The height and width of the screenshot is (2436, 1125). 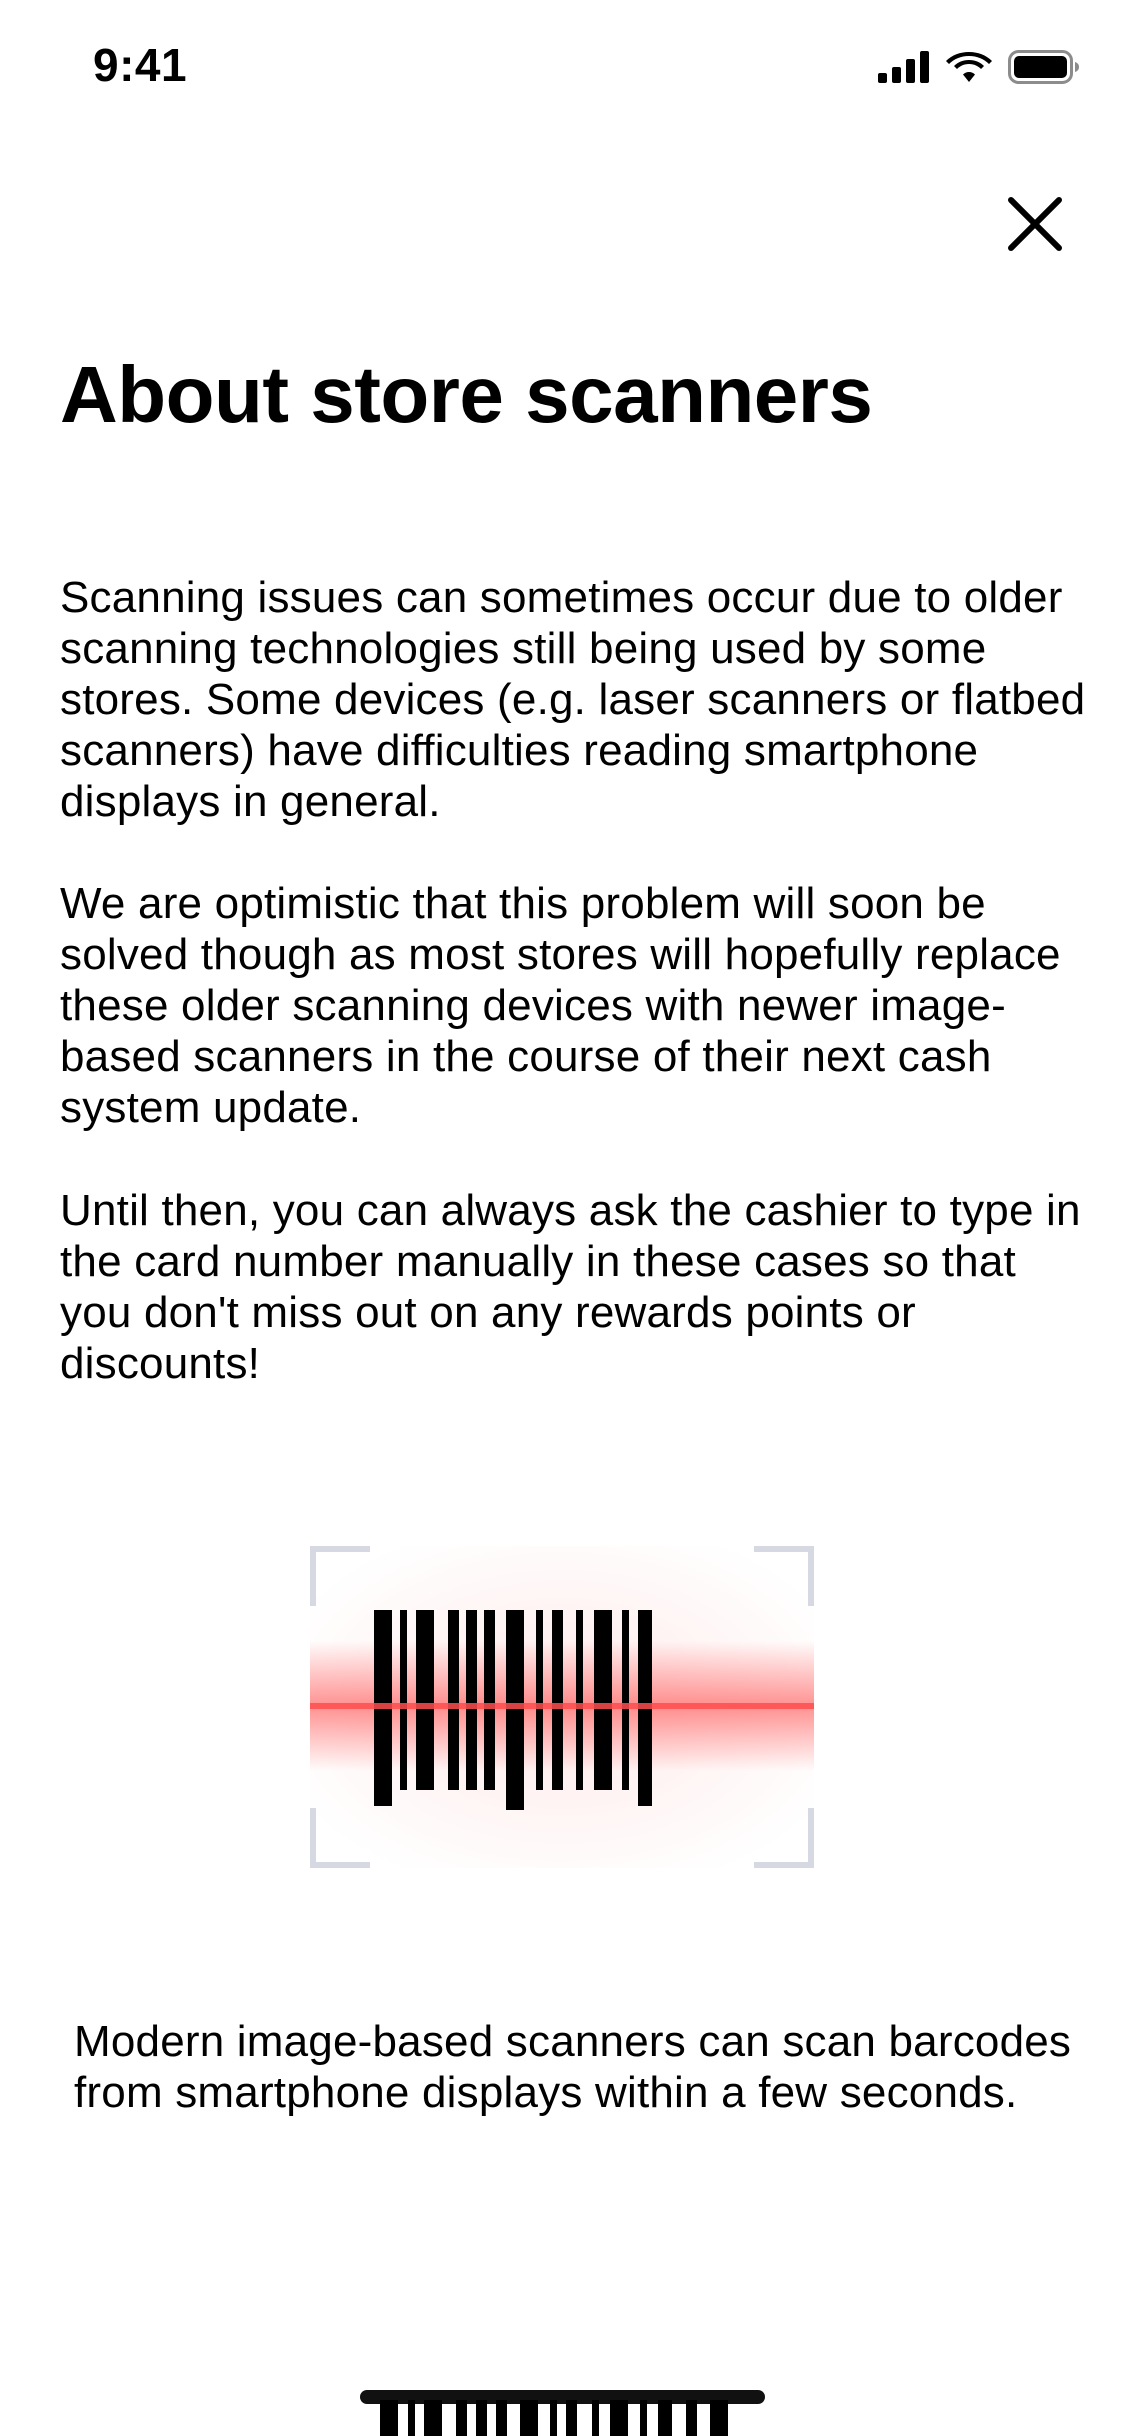 What do you see at coordinates (562, 1707) in the screenshot?
I see `barcode-scanner-illustration` at bounding box center [562, 1707].